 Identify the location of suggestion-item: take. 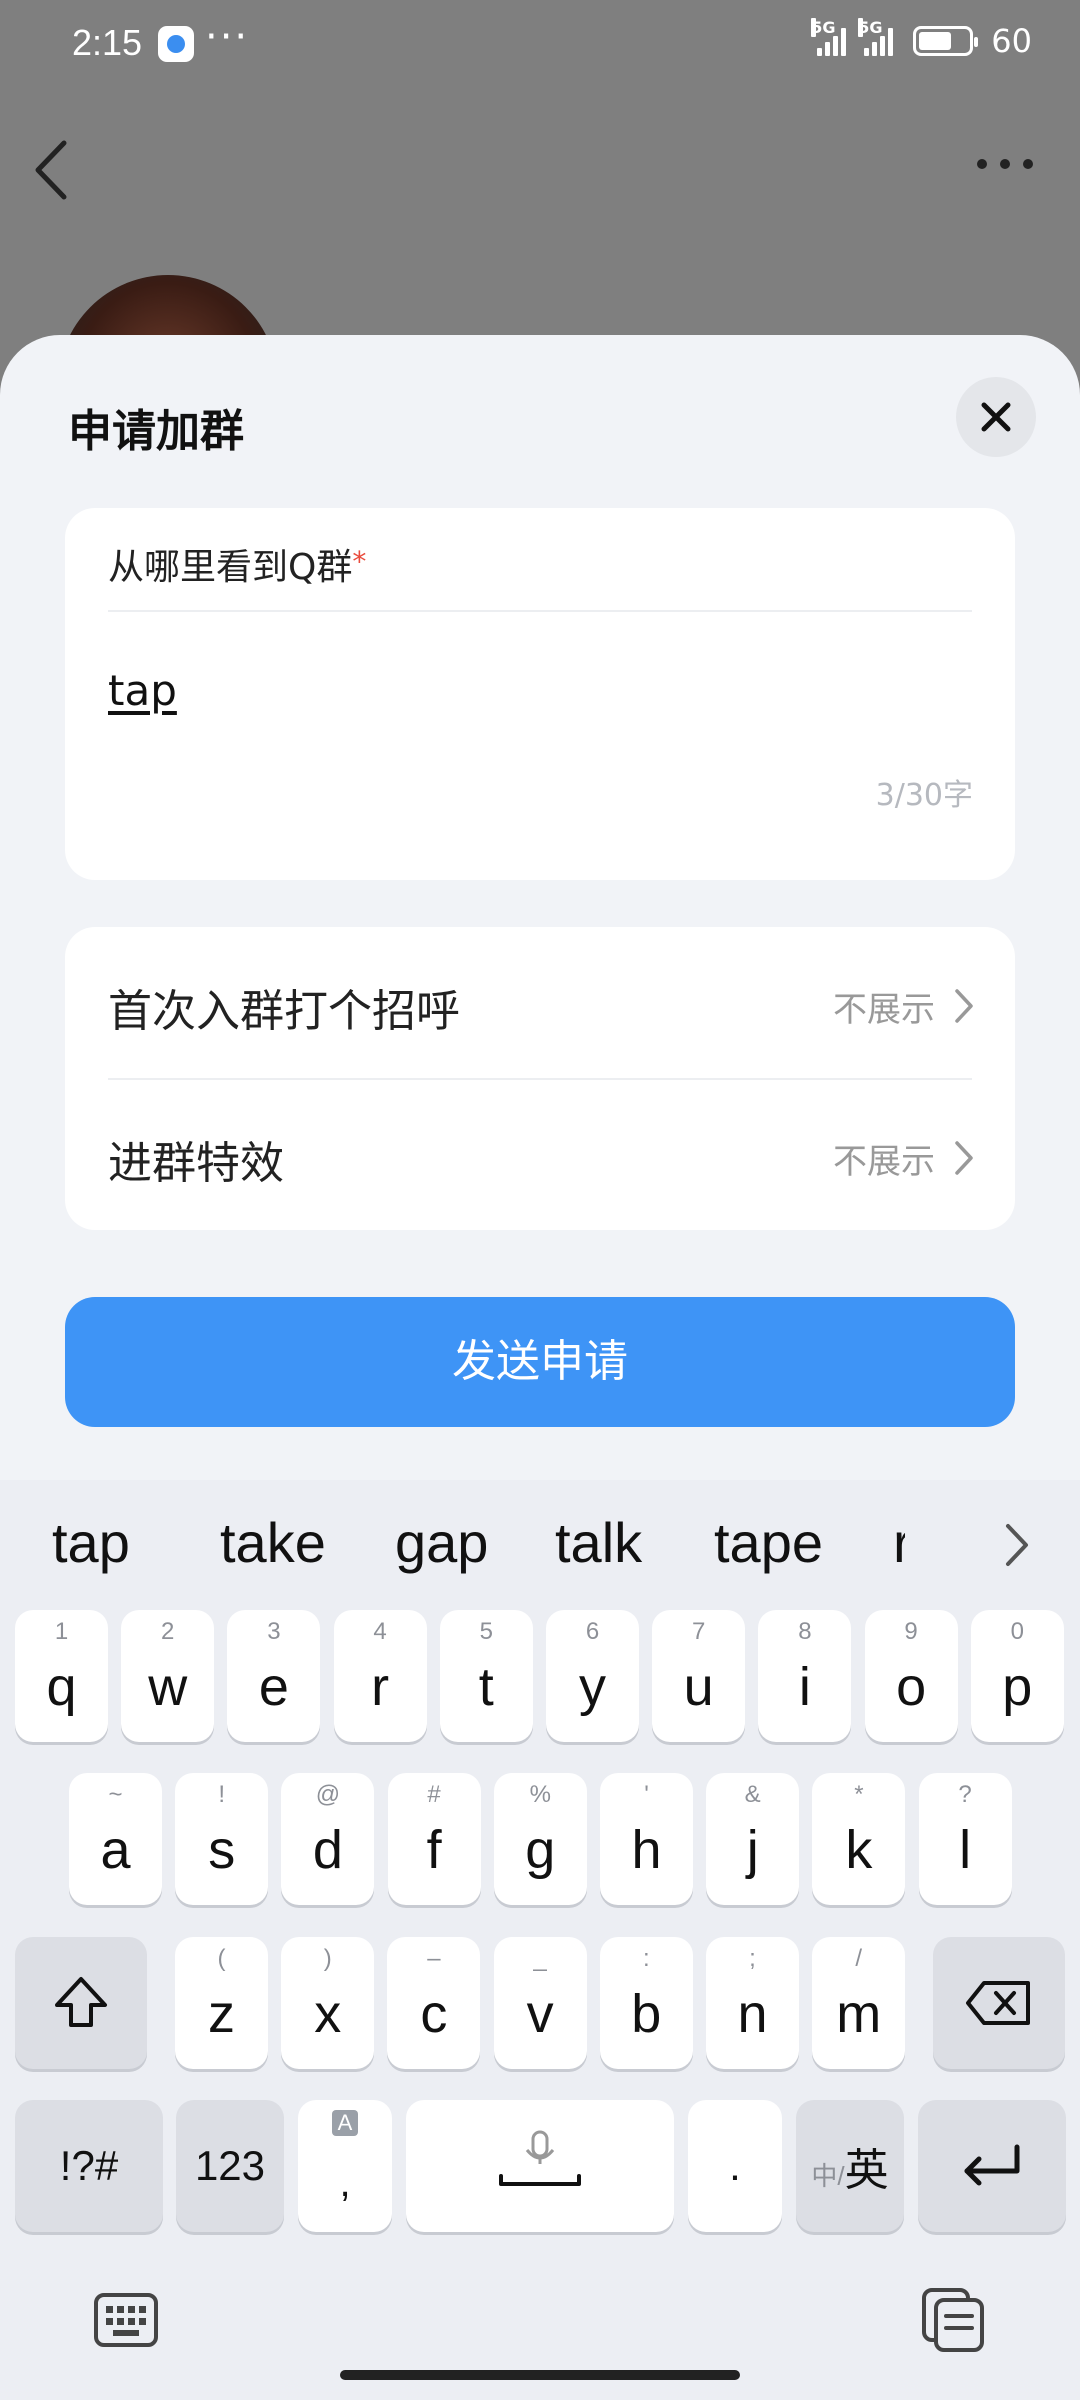
(273, 1542).